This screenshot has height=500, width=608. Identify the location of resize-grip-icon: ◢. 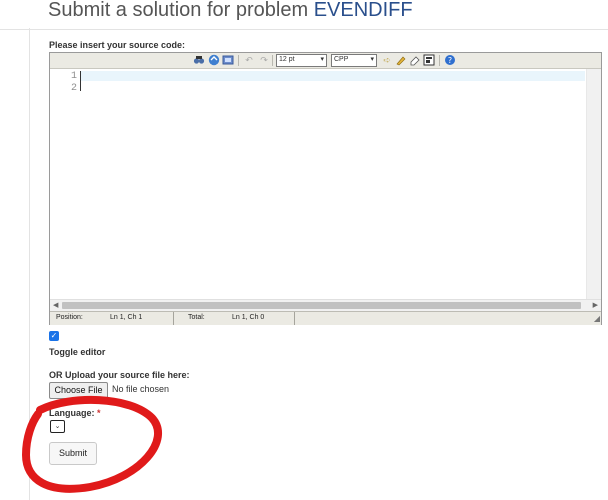
(597, 319).